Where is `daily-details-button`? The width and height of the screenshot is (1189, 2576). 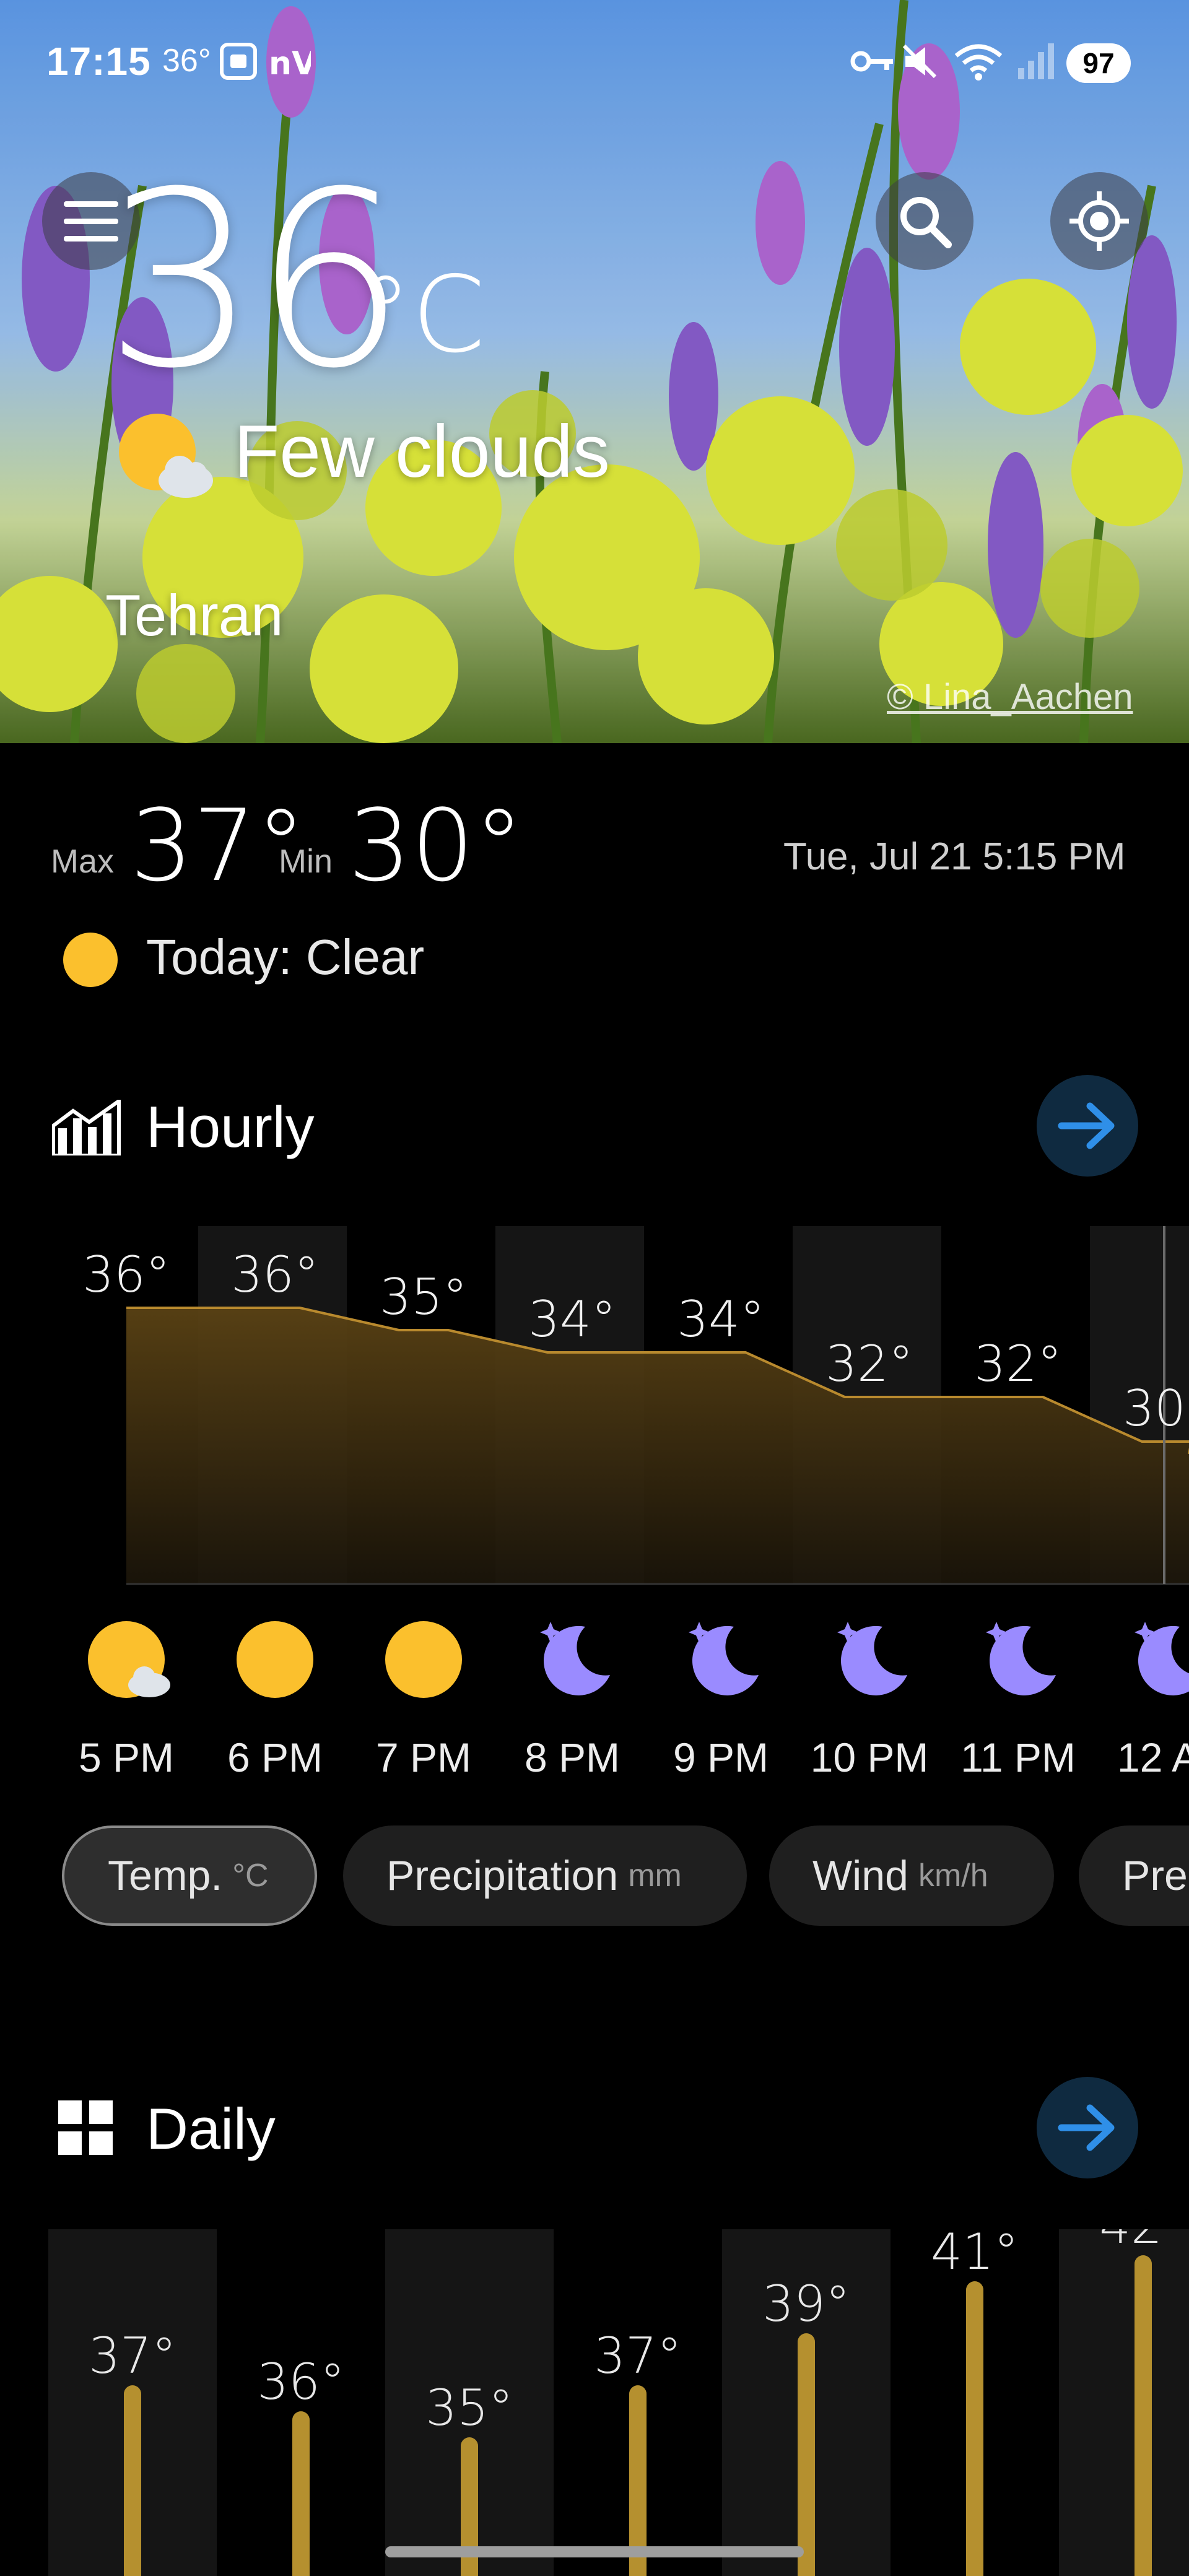 daily-details-button is located at coordinates (1087, 2127).